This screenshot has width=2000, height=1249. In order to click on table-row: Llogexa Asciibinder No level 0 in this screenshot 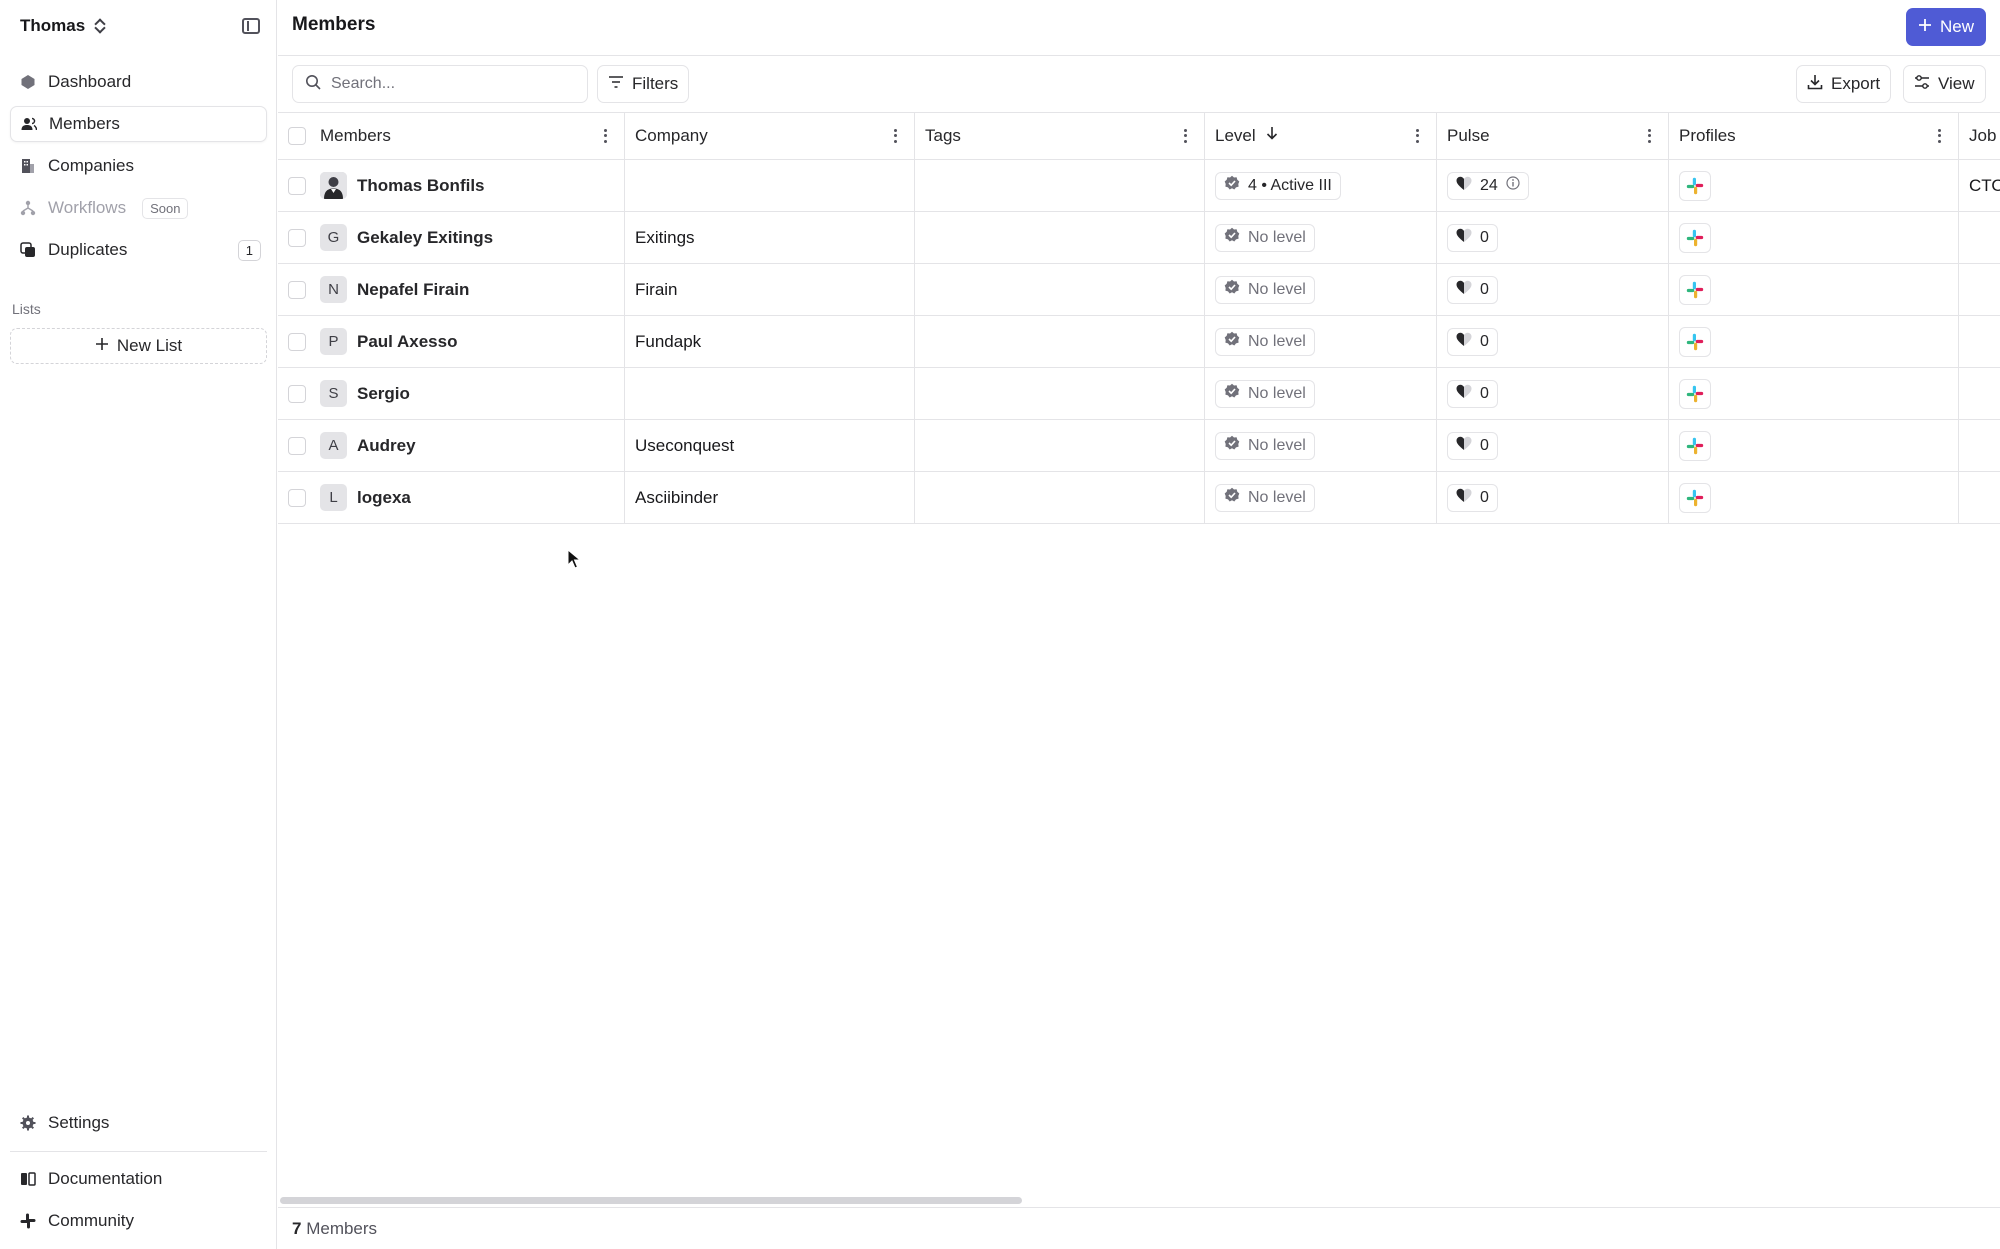, I will do `click(1139, 498)`.